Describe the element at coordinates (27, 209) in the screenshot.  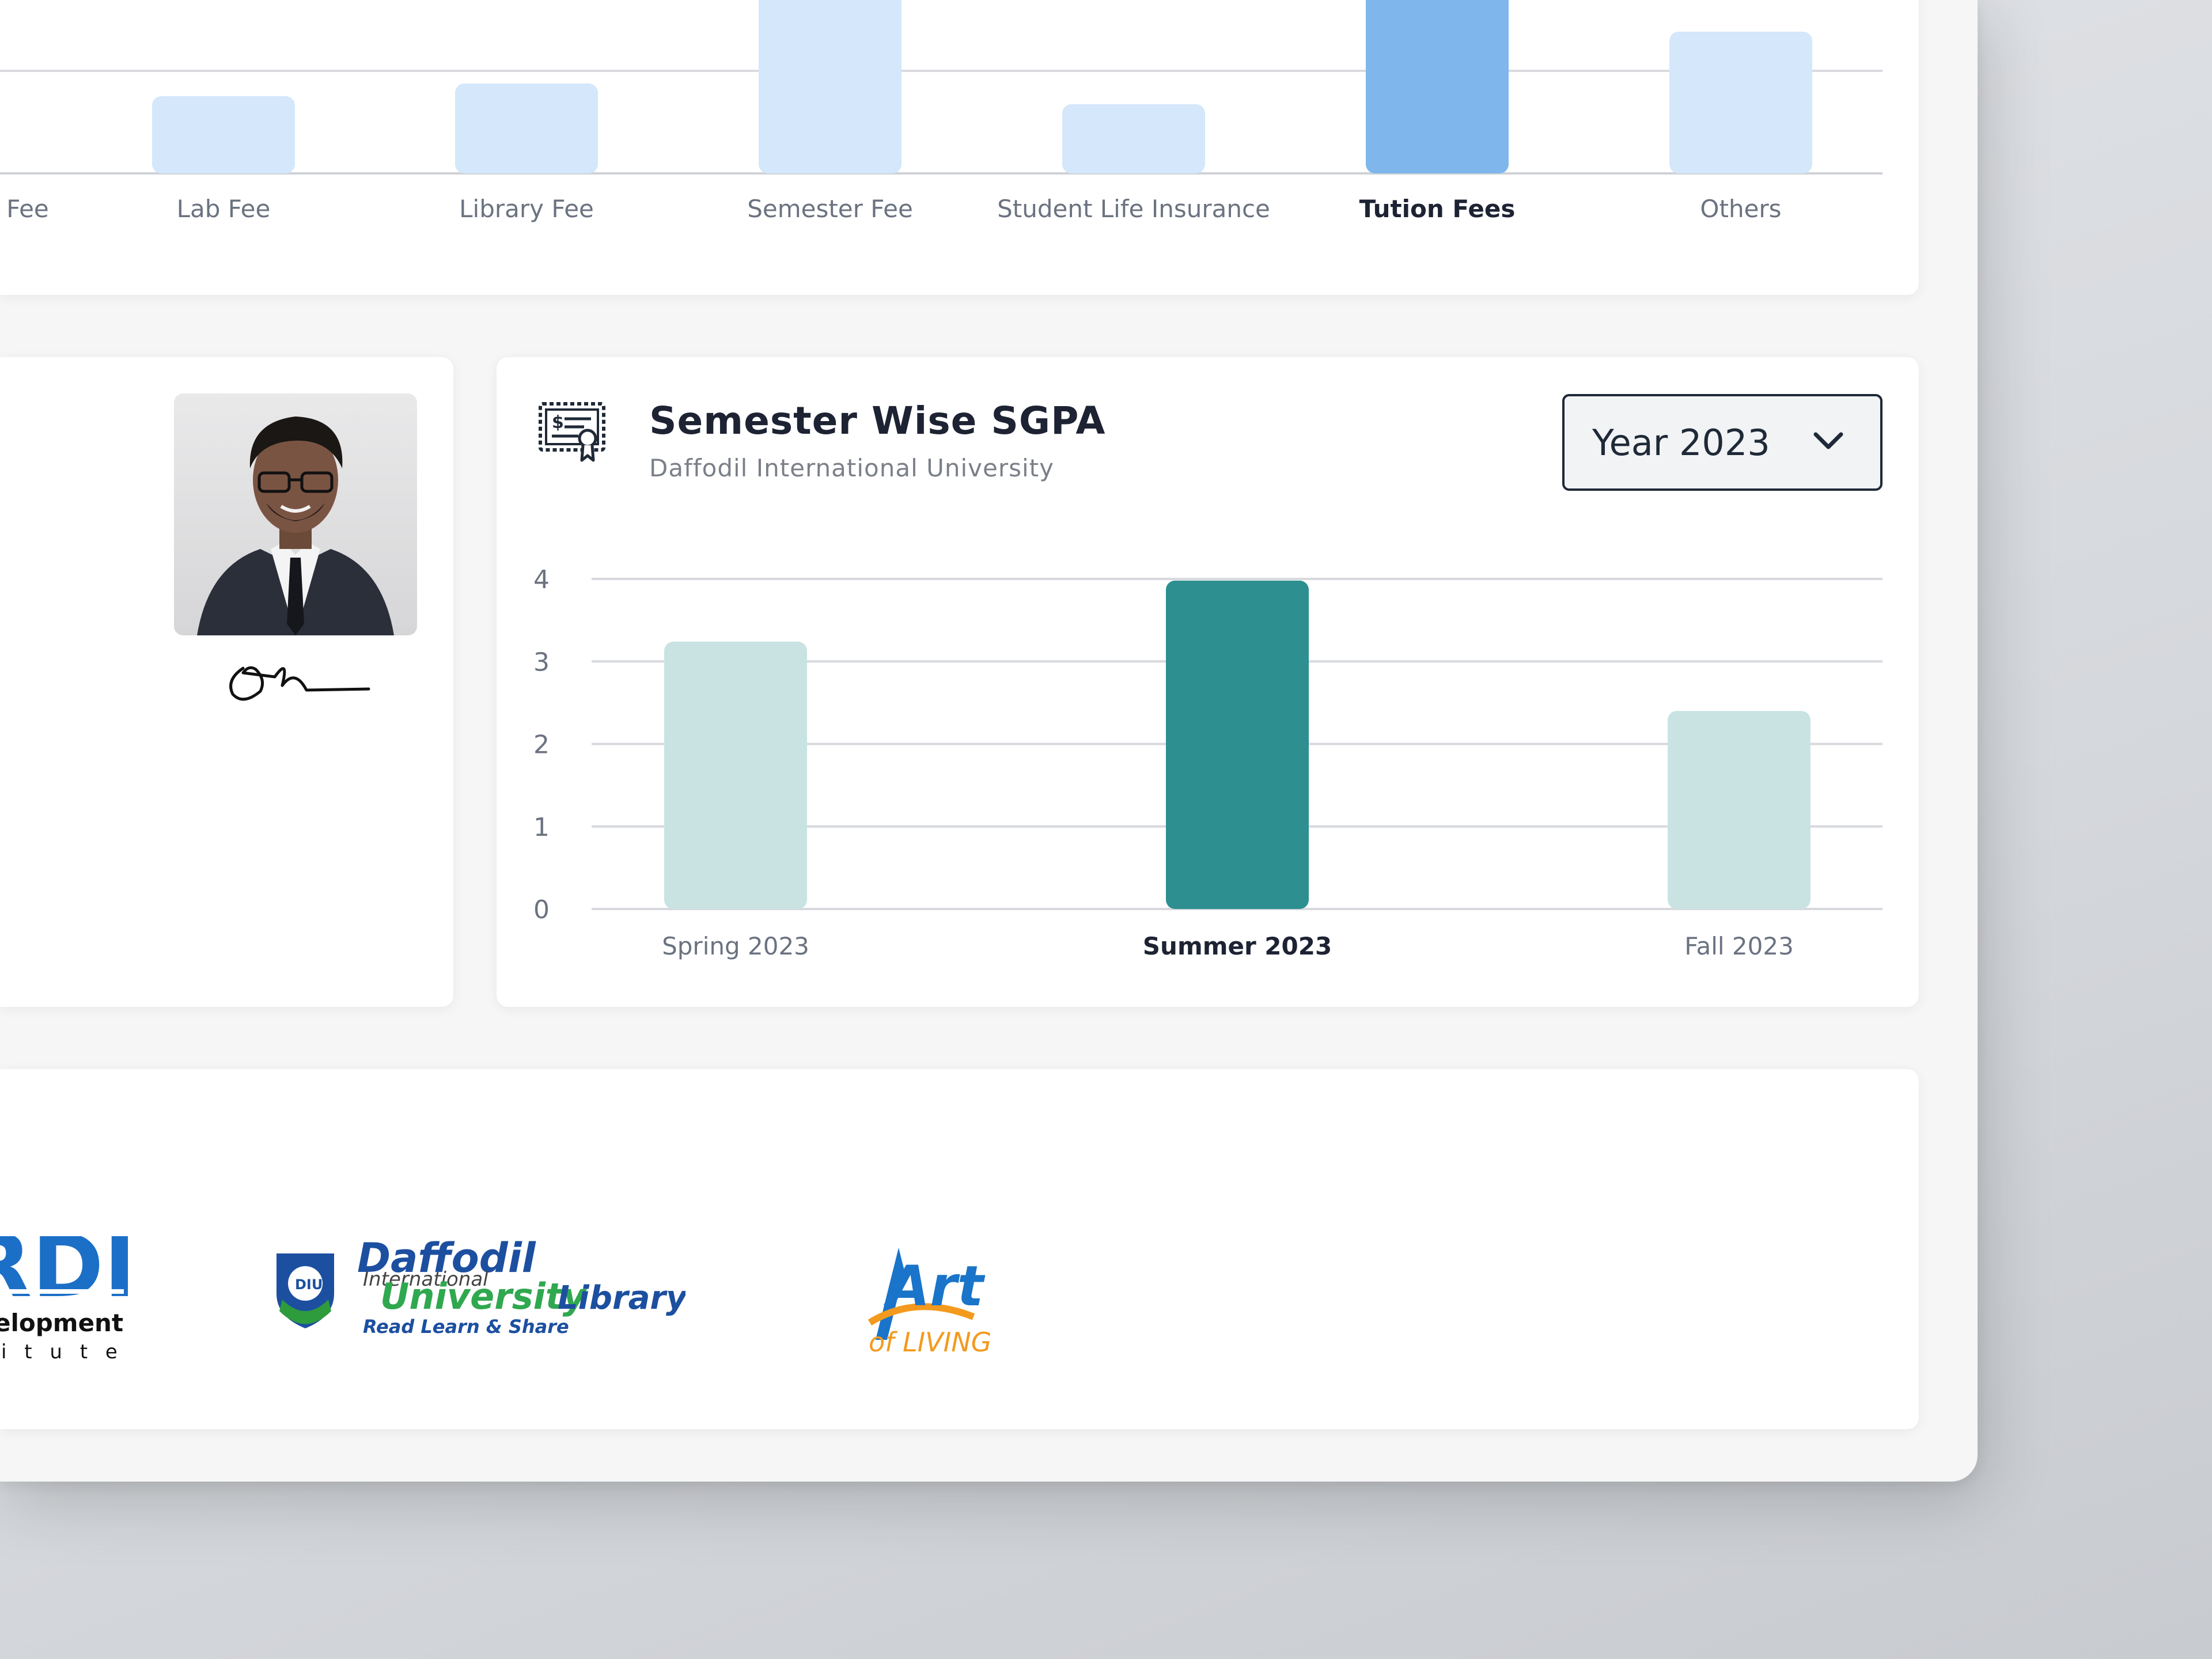
I see `fee-category-label: Fee` at that location.